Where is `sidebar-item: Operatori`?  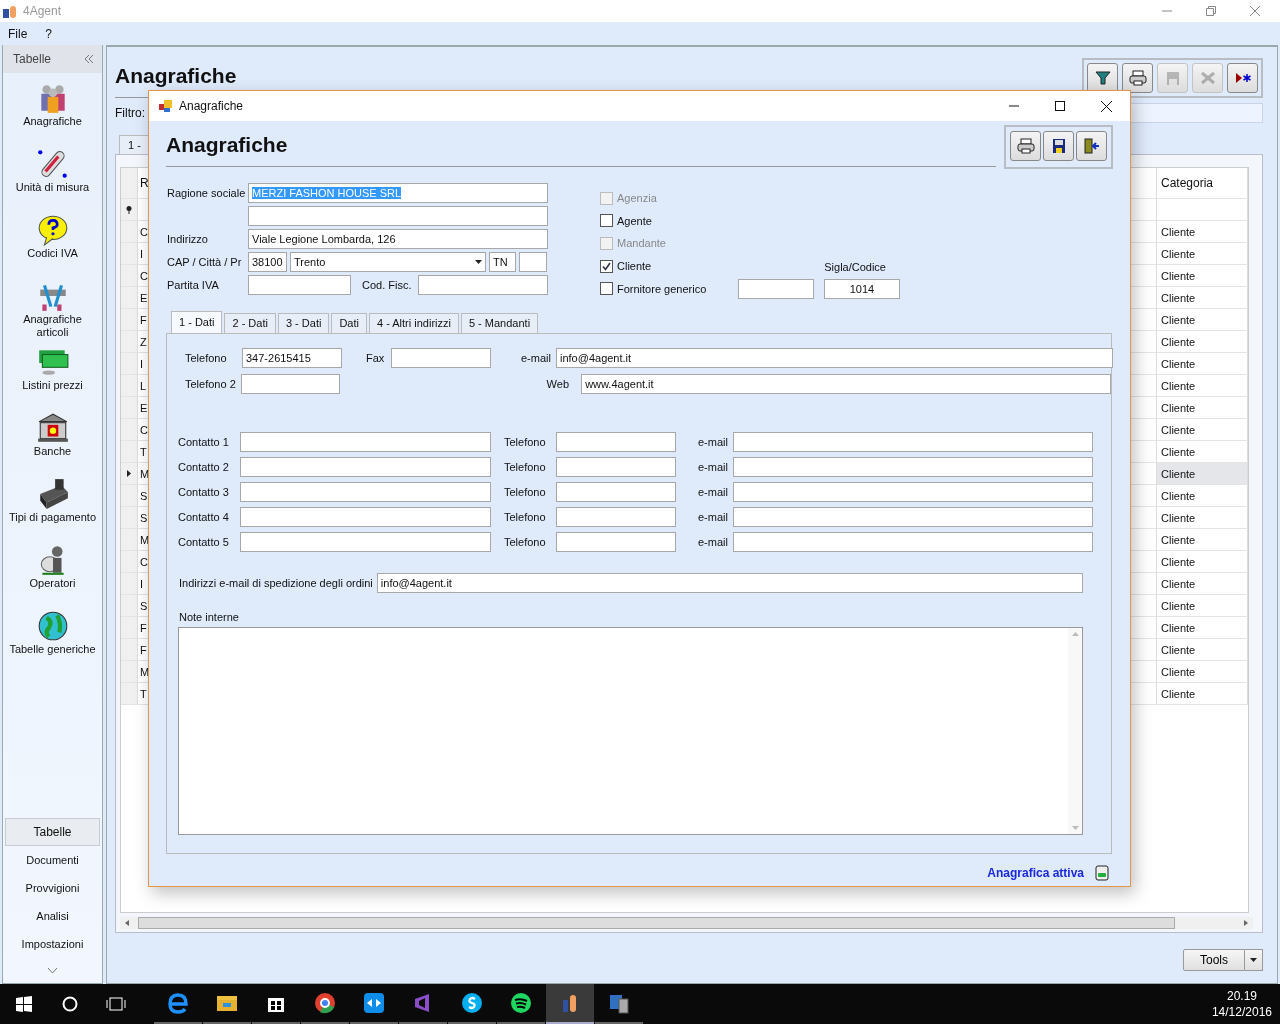 sidebar-item: Operatori is located at coordinates (52, 575).